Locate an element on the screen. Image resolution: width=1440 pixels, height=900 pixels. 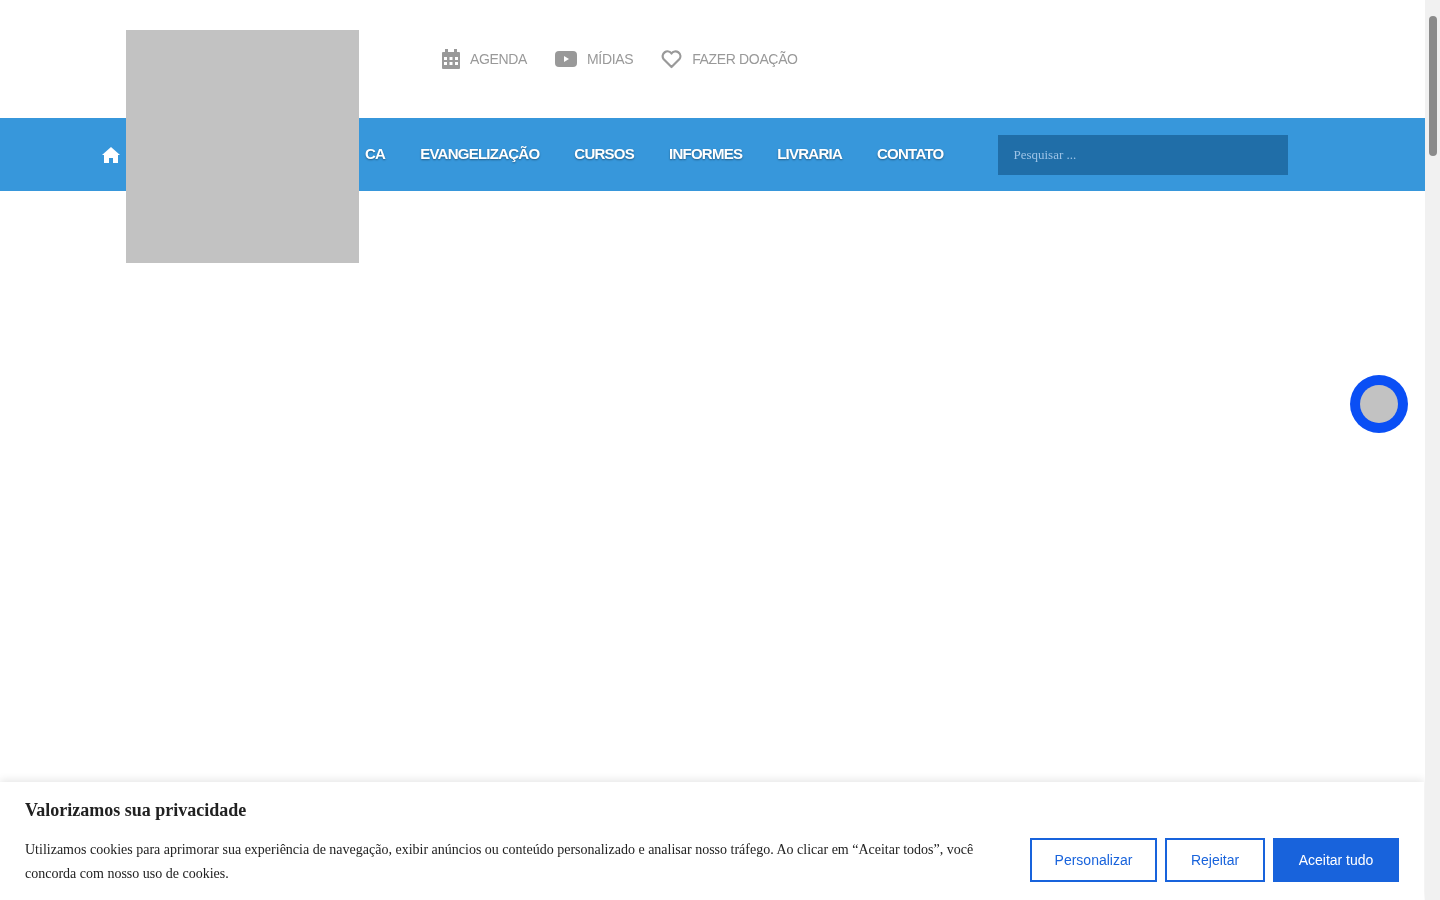
cookie-button: Rejeitar is located at coordinates (1215, 860).